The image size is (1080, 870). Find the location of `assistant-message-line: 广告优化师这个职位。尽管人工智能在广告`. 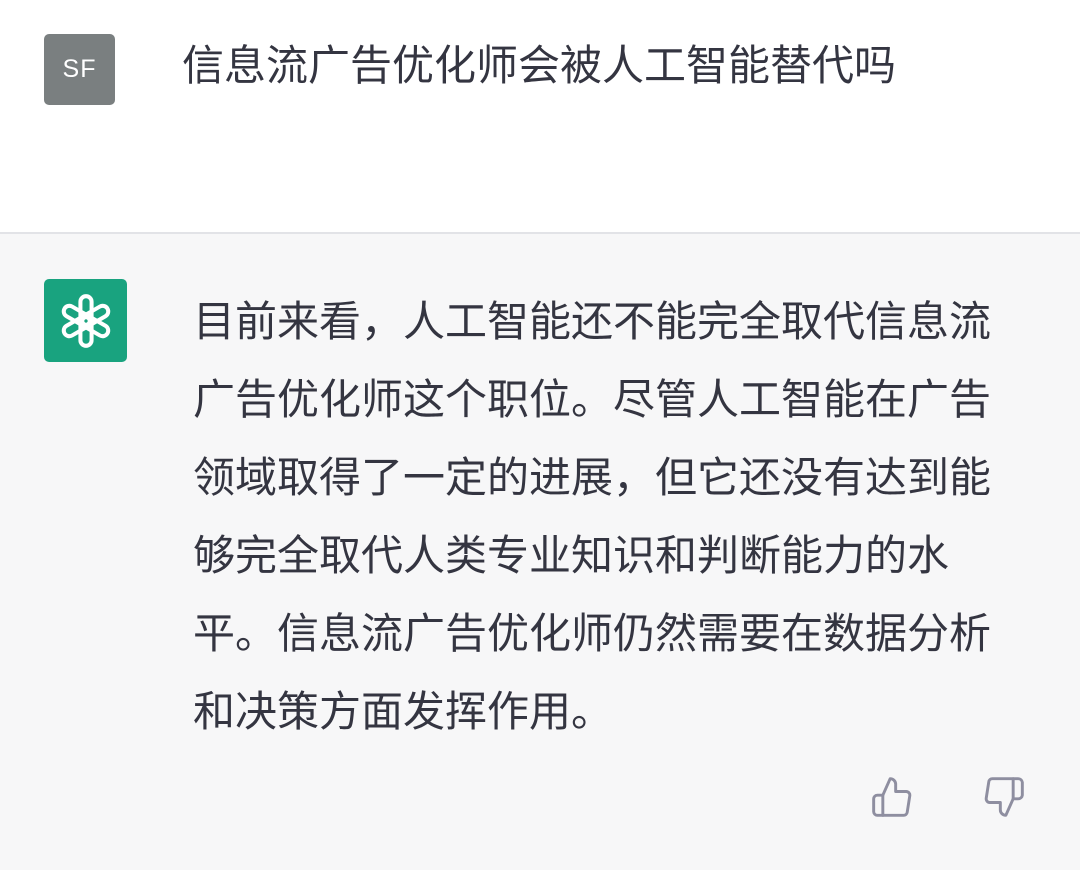

assistant-message-line: 广告优化师这个职位。尽管人工智能在广告 is located at coordinates (592, 399).